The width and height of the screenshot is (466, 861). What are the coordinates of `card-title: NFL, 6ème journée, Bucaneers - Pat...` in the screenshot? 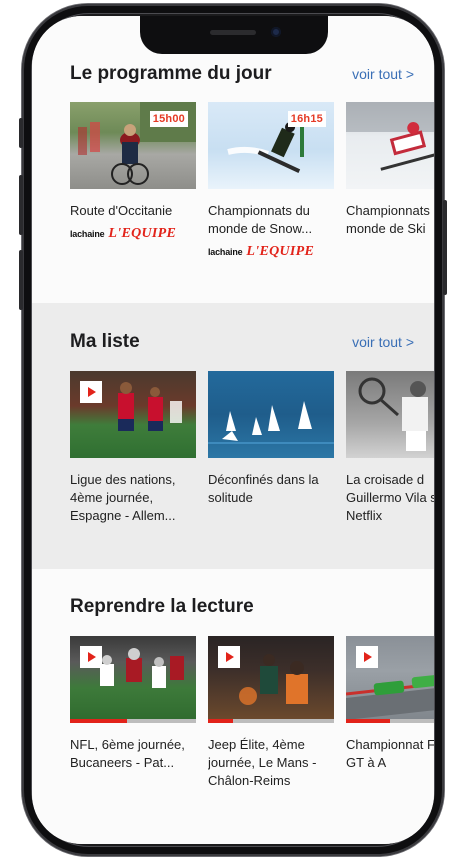 It's located at (127, 753).